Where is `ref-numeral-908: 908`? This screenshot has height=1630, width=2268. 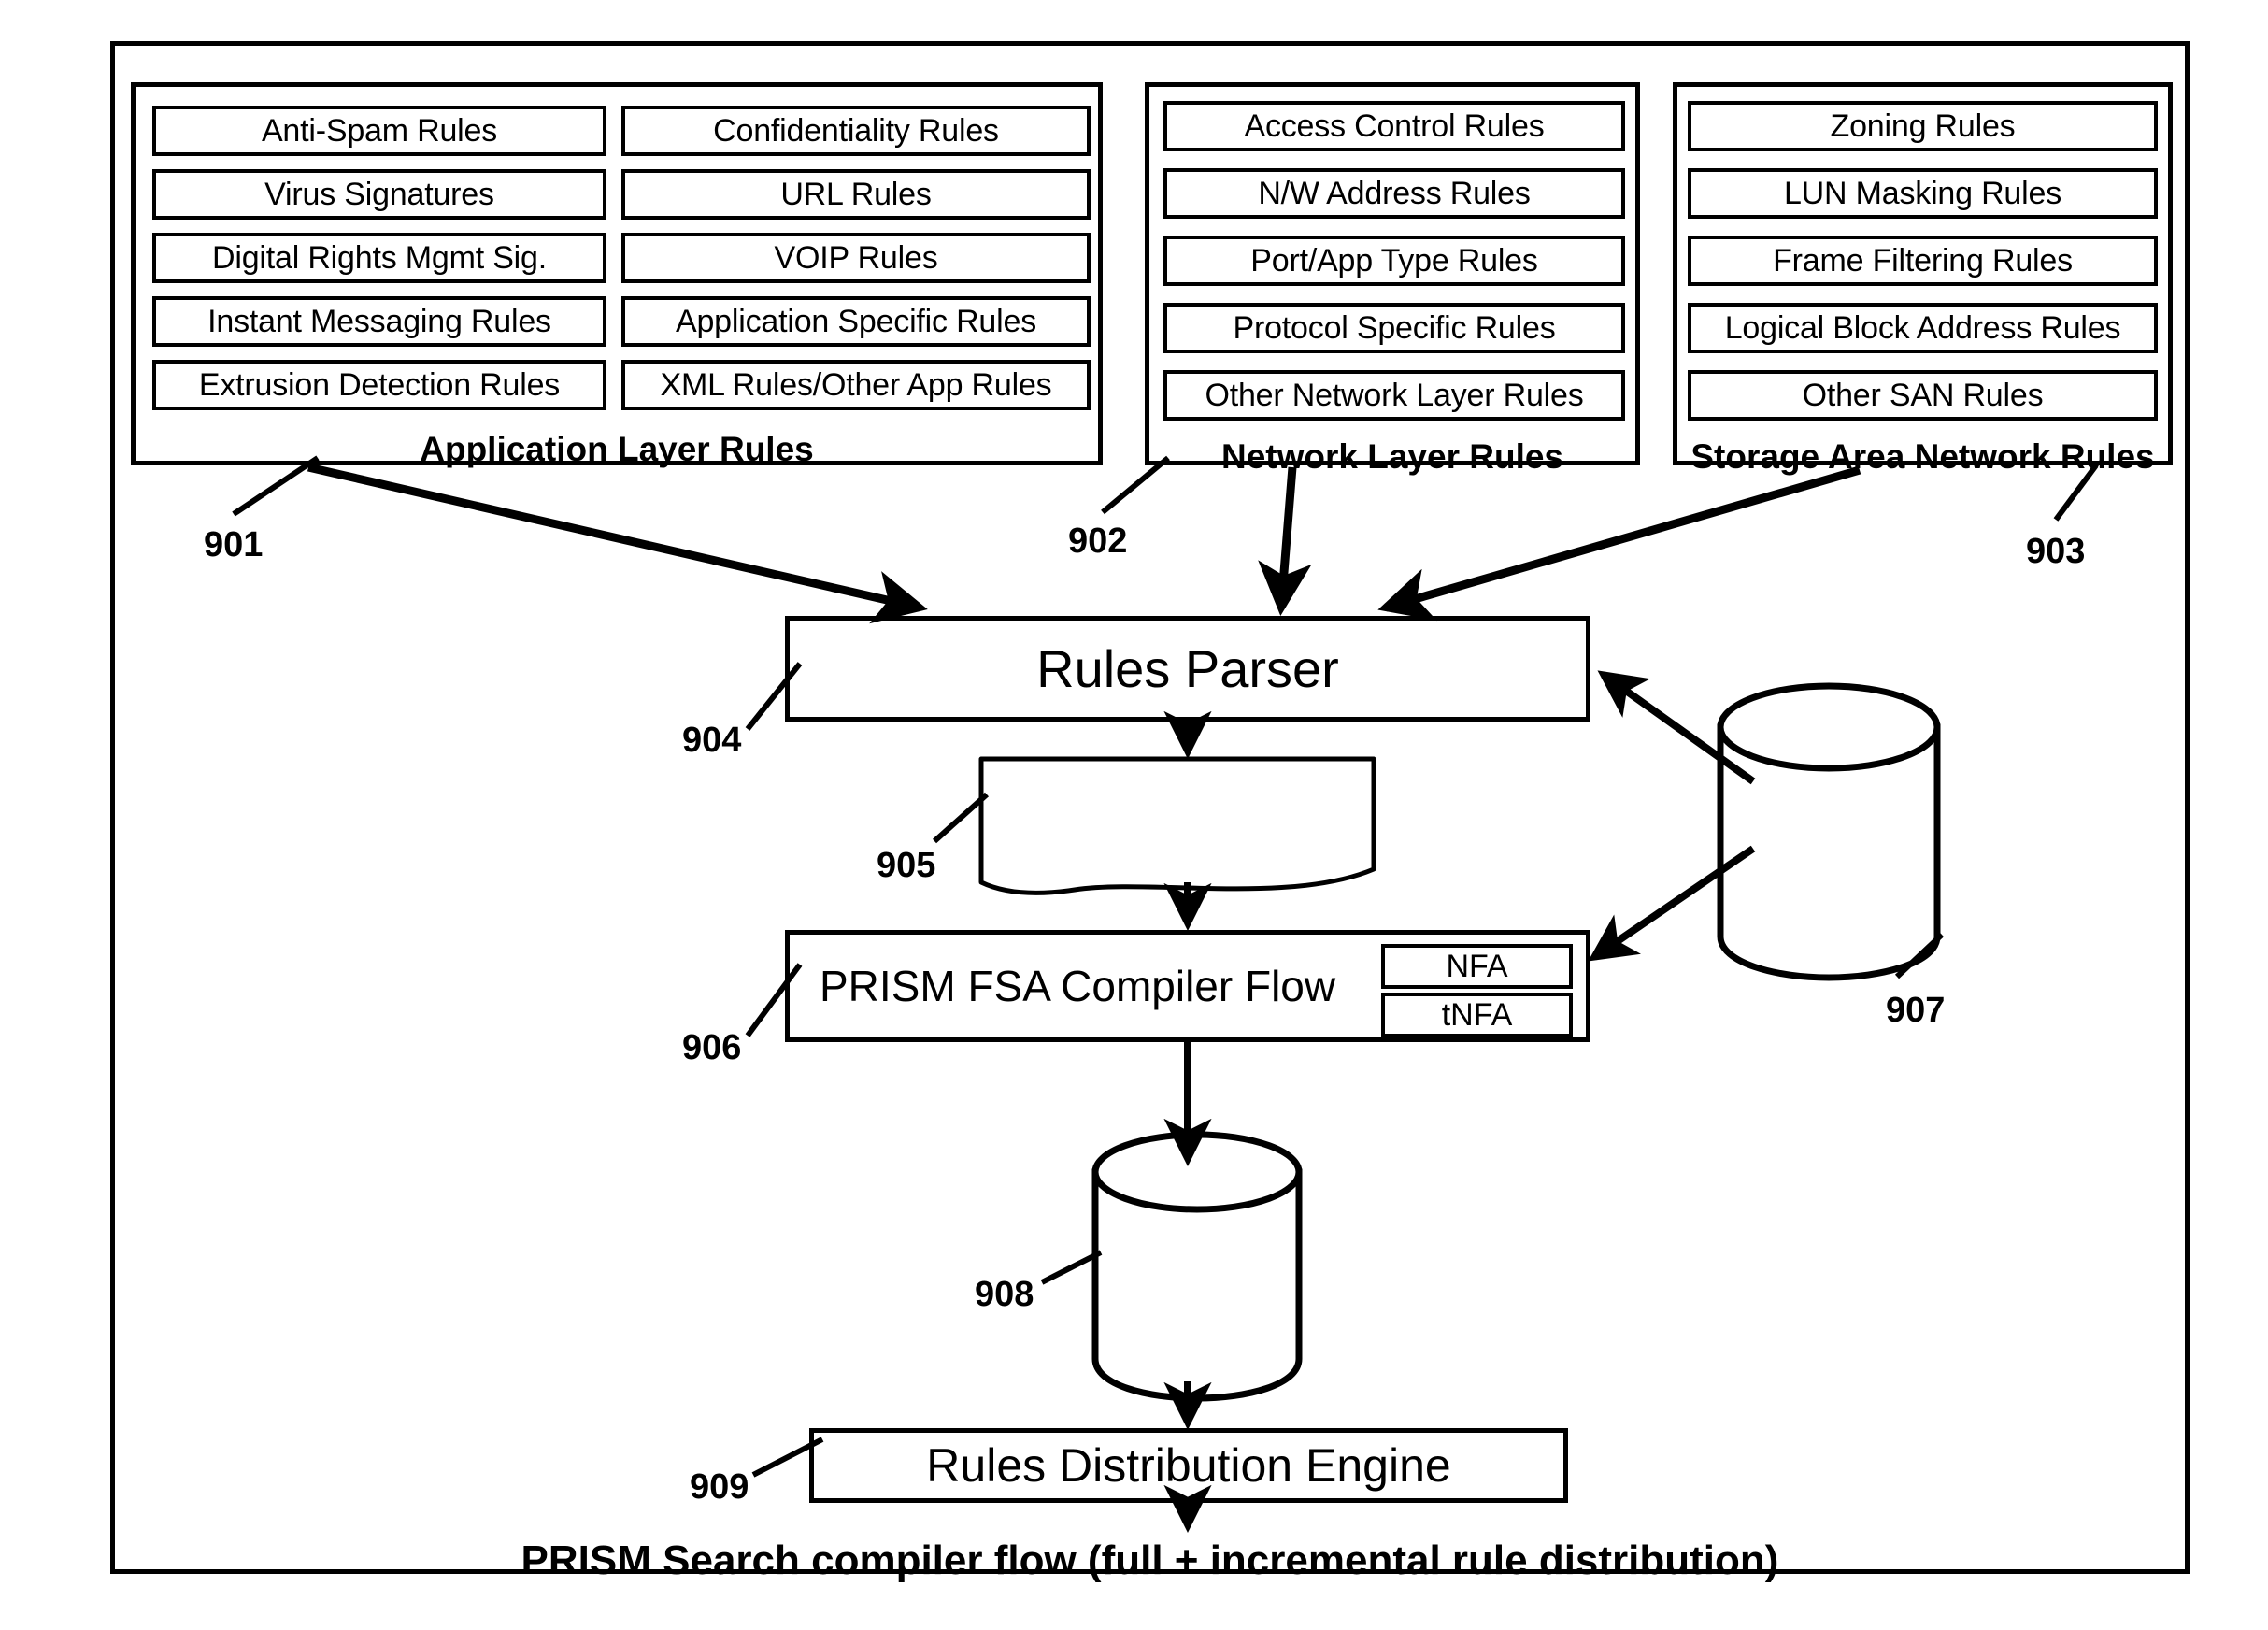
ref-numeral-908: 908 is located at coordinates (1004, 1294).